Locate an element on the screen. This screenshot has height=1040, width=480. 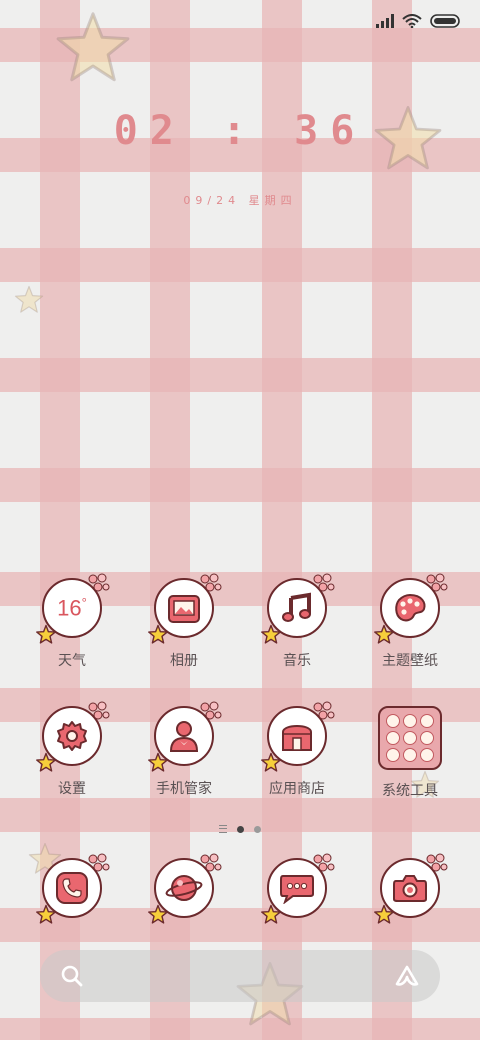
search-icon is located at coordinates (72, 976).